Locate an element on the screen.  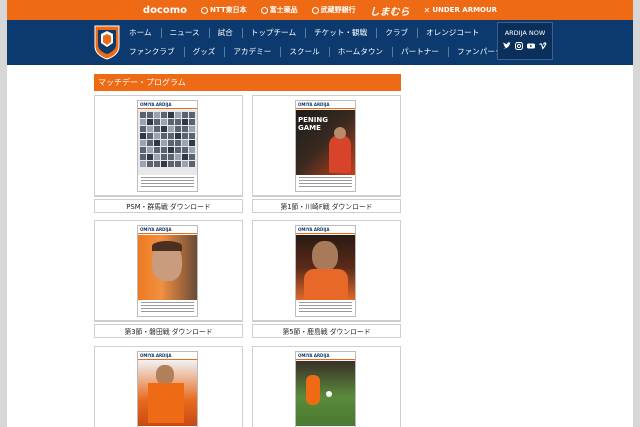
sponsor-musashino-label: 武蔵野銀行 is located at coordinates (338, 10).